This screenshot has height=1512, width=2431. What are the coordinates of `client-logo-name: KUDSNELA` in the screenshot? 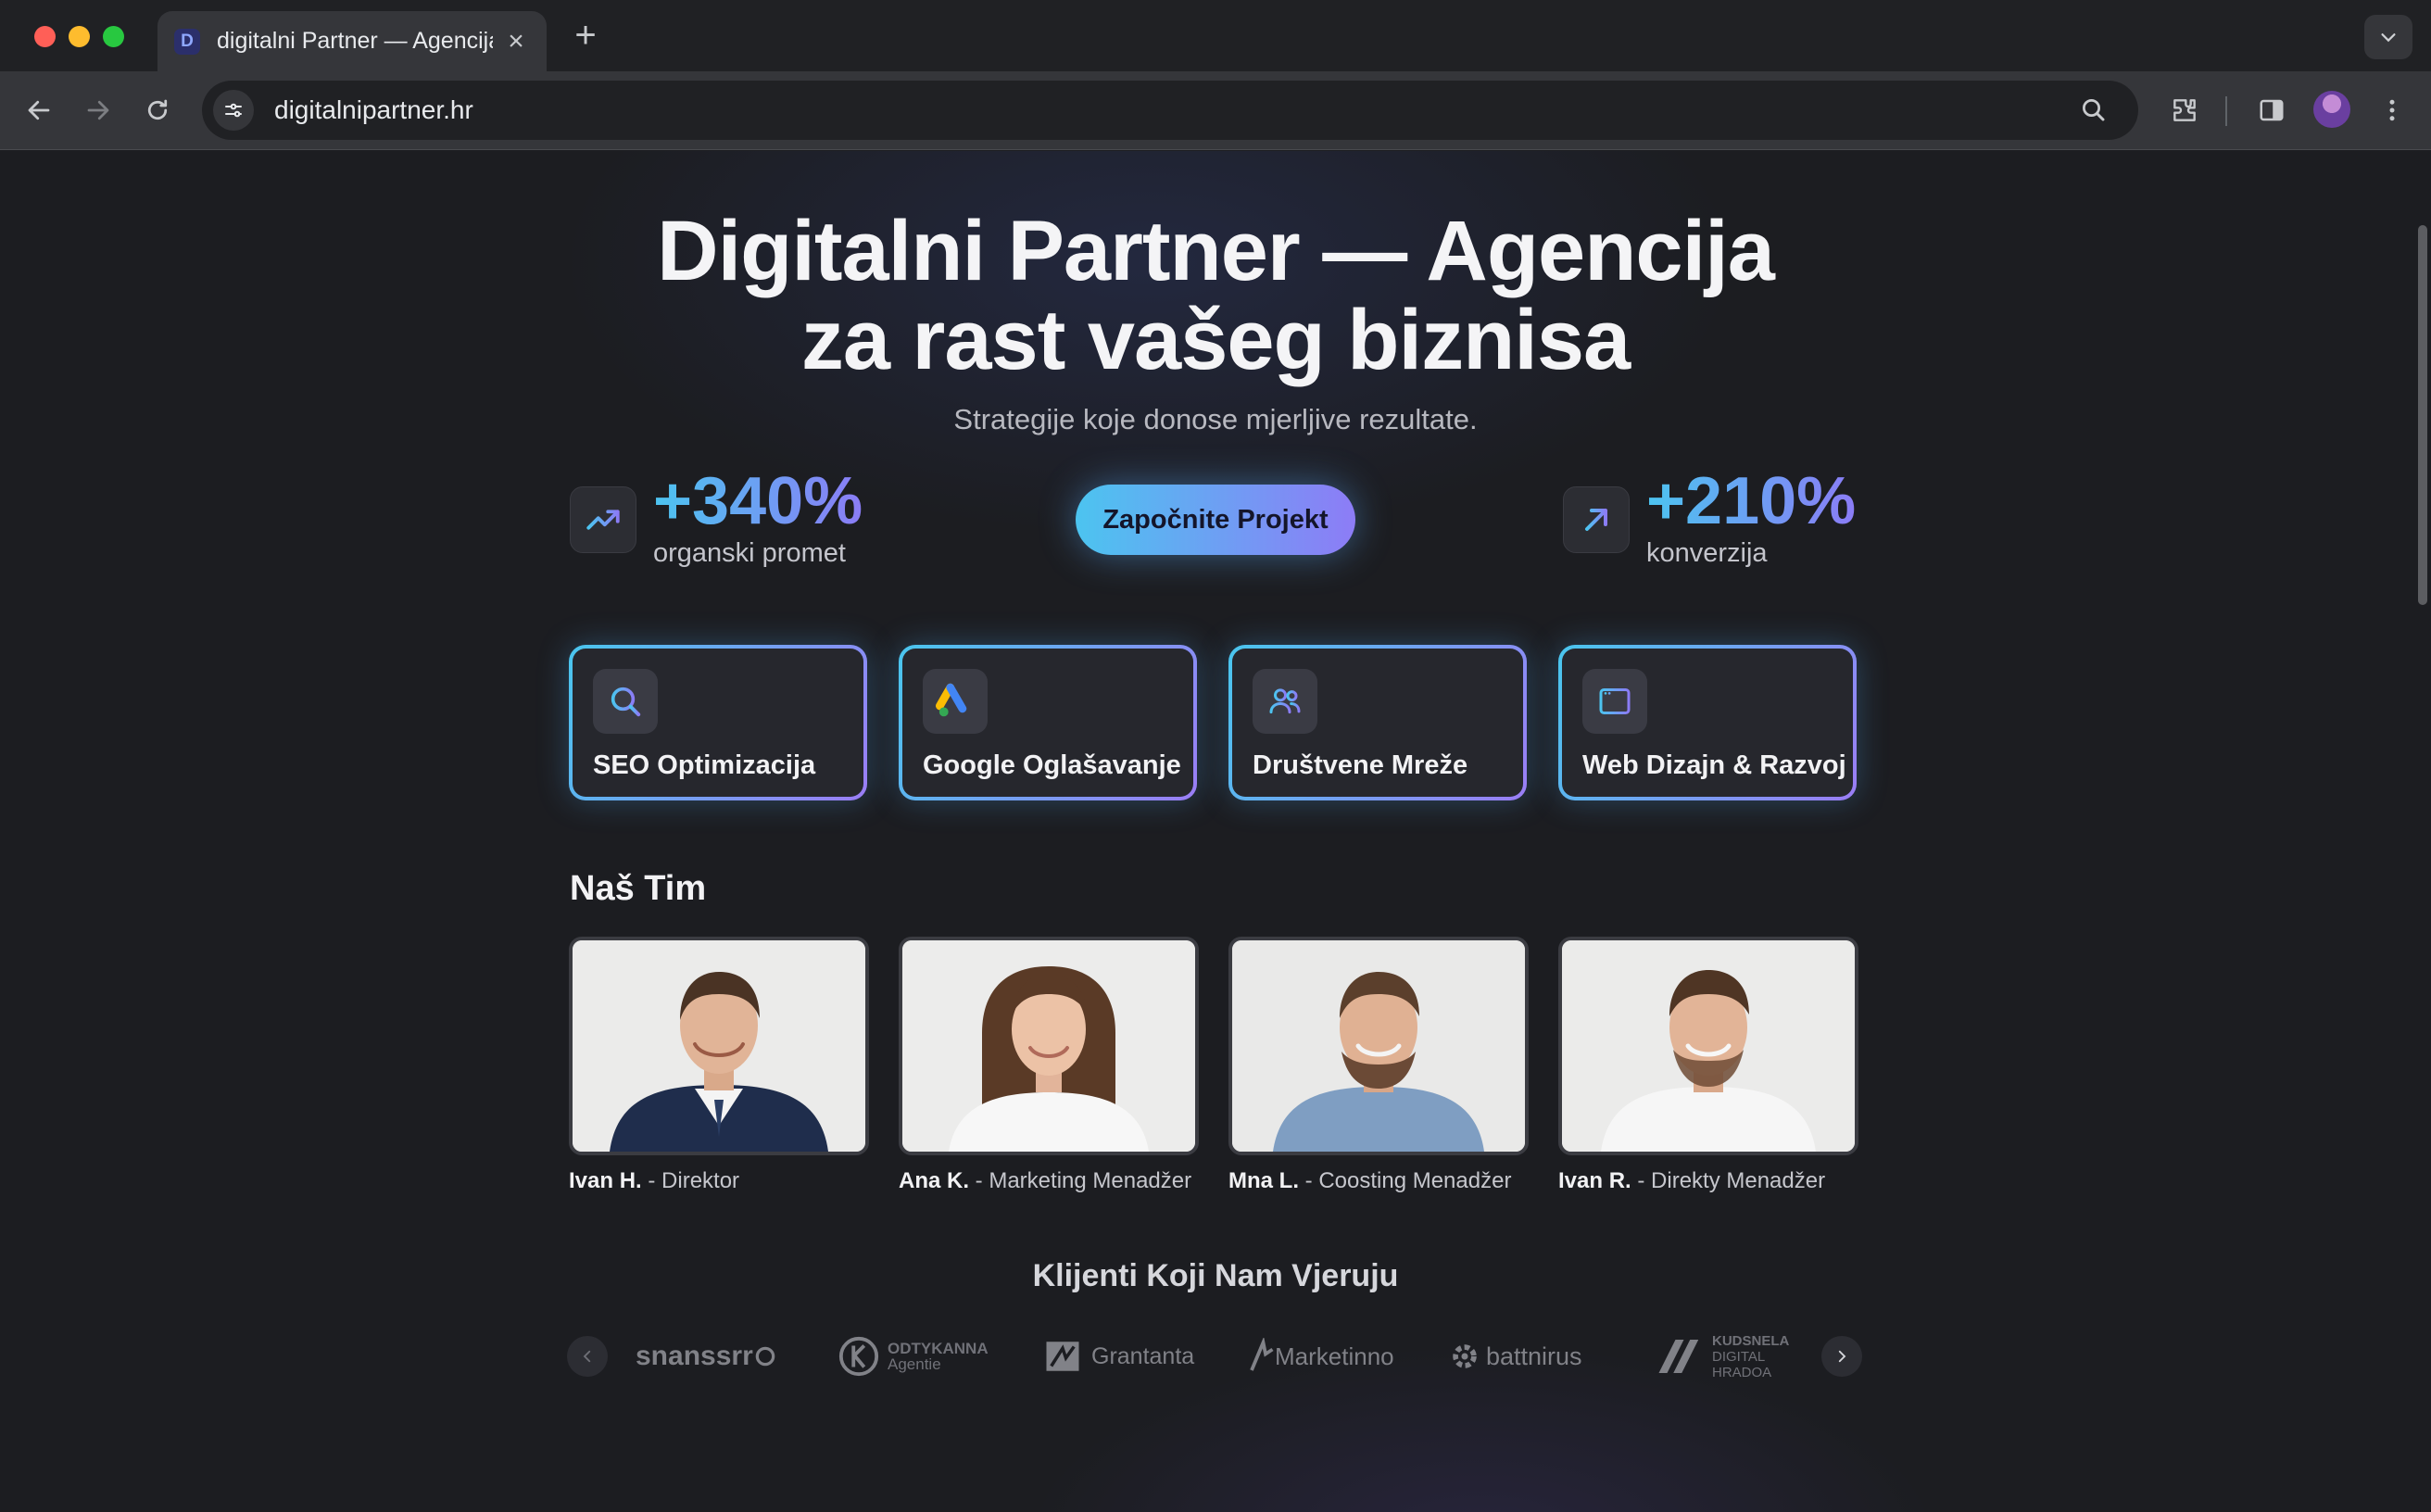 It's located at (1751, 1340).